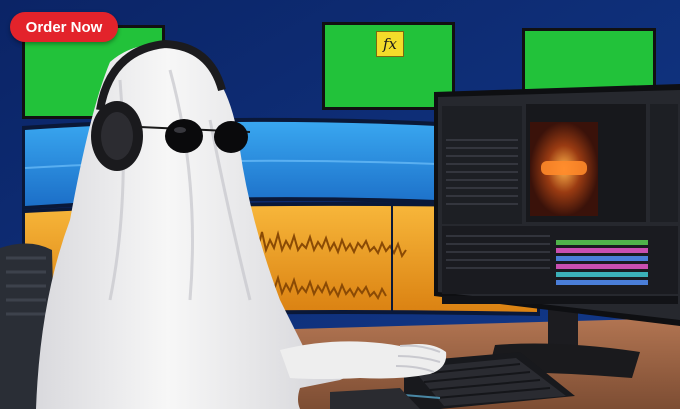 Image resolution: width=680 pixels, height=409 pixels. Describe the element at coordinates (589, 60) in the screenshot. I see `green-screen-right` at that location.